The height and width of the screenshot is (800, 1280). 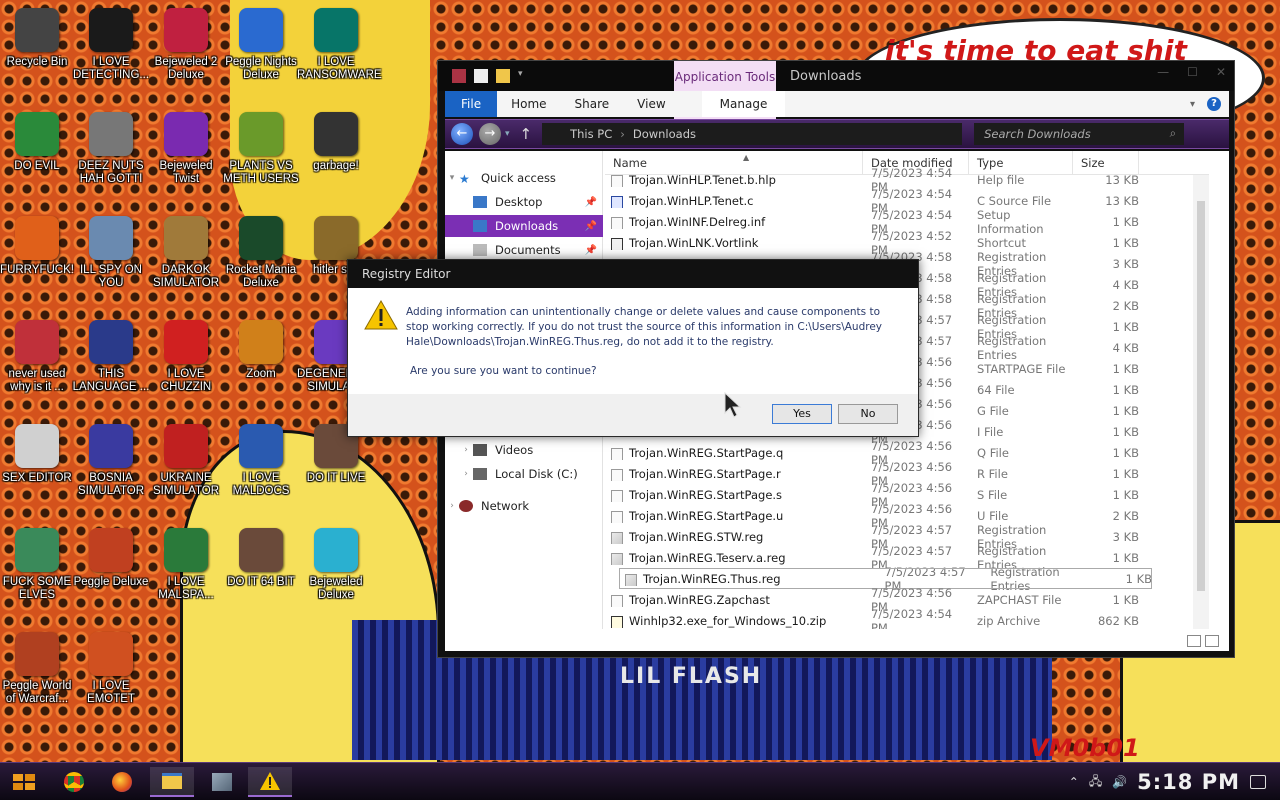 What do you see at coordinates (490, 134) in the screenshot?
I see `forward-button: →` at bounding box center [490, 134].